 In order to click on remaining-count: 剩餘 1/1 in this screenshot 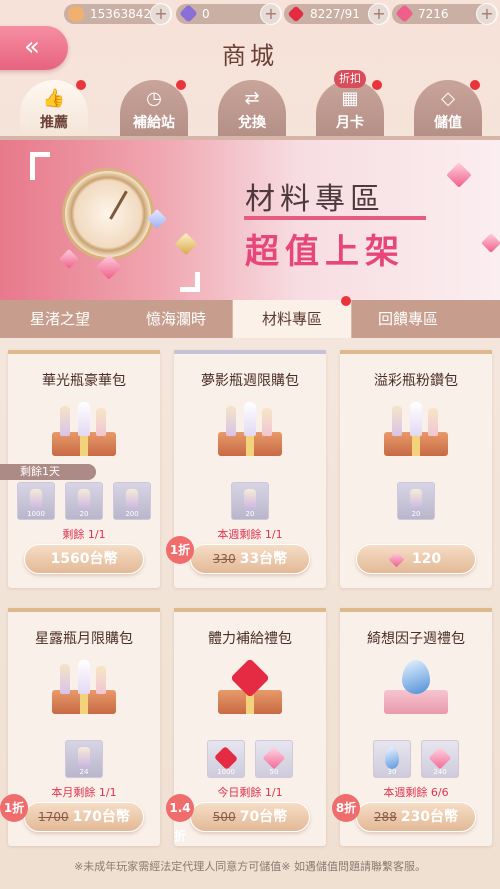, I will do `click(84, 534)`.